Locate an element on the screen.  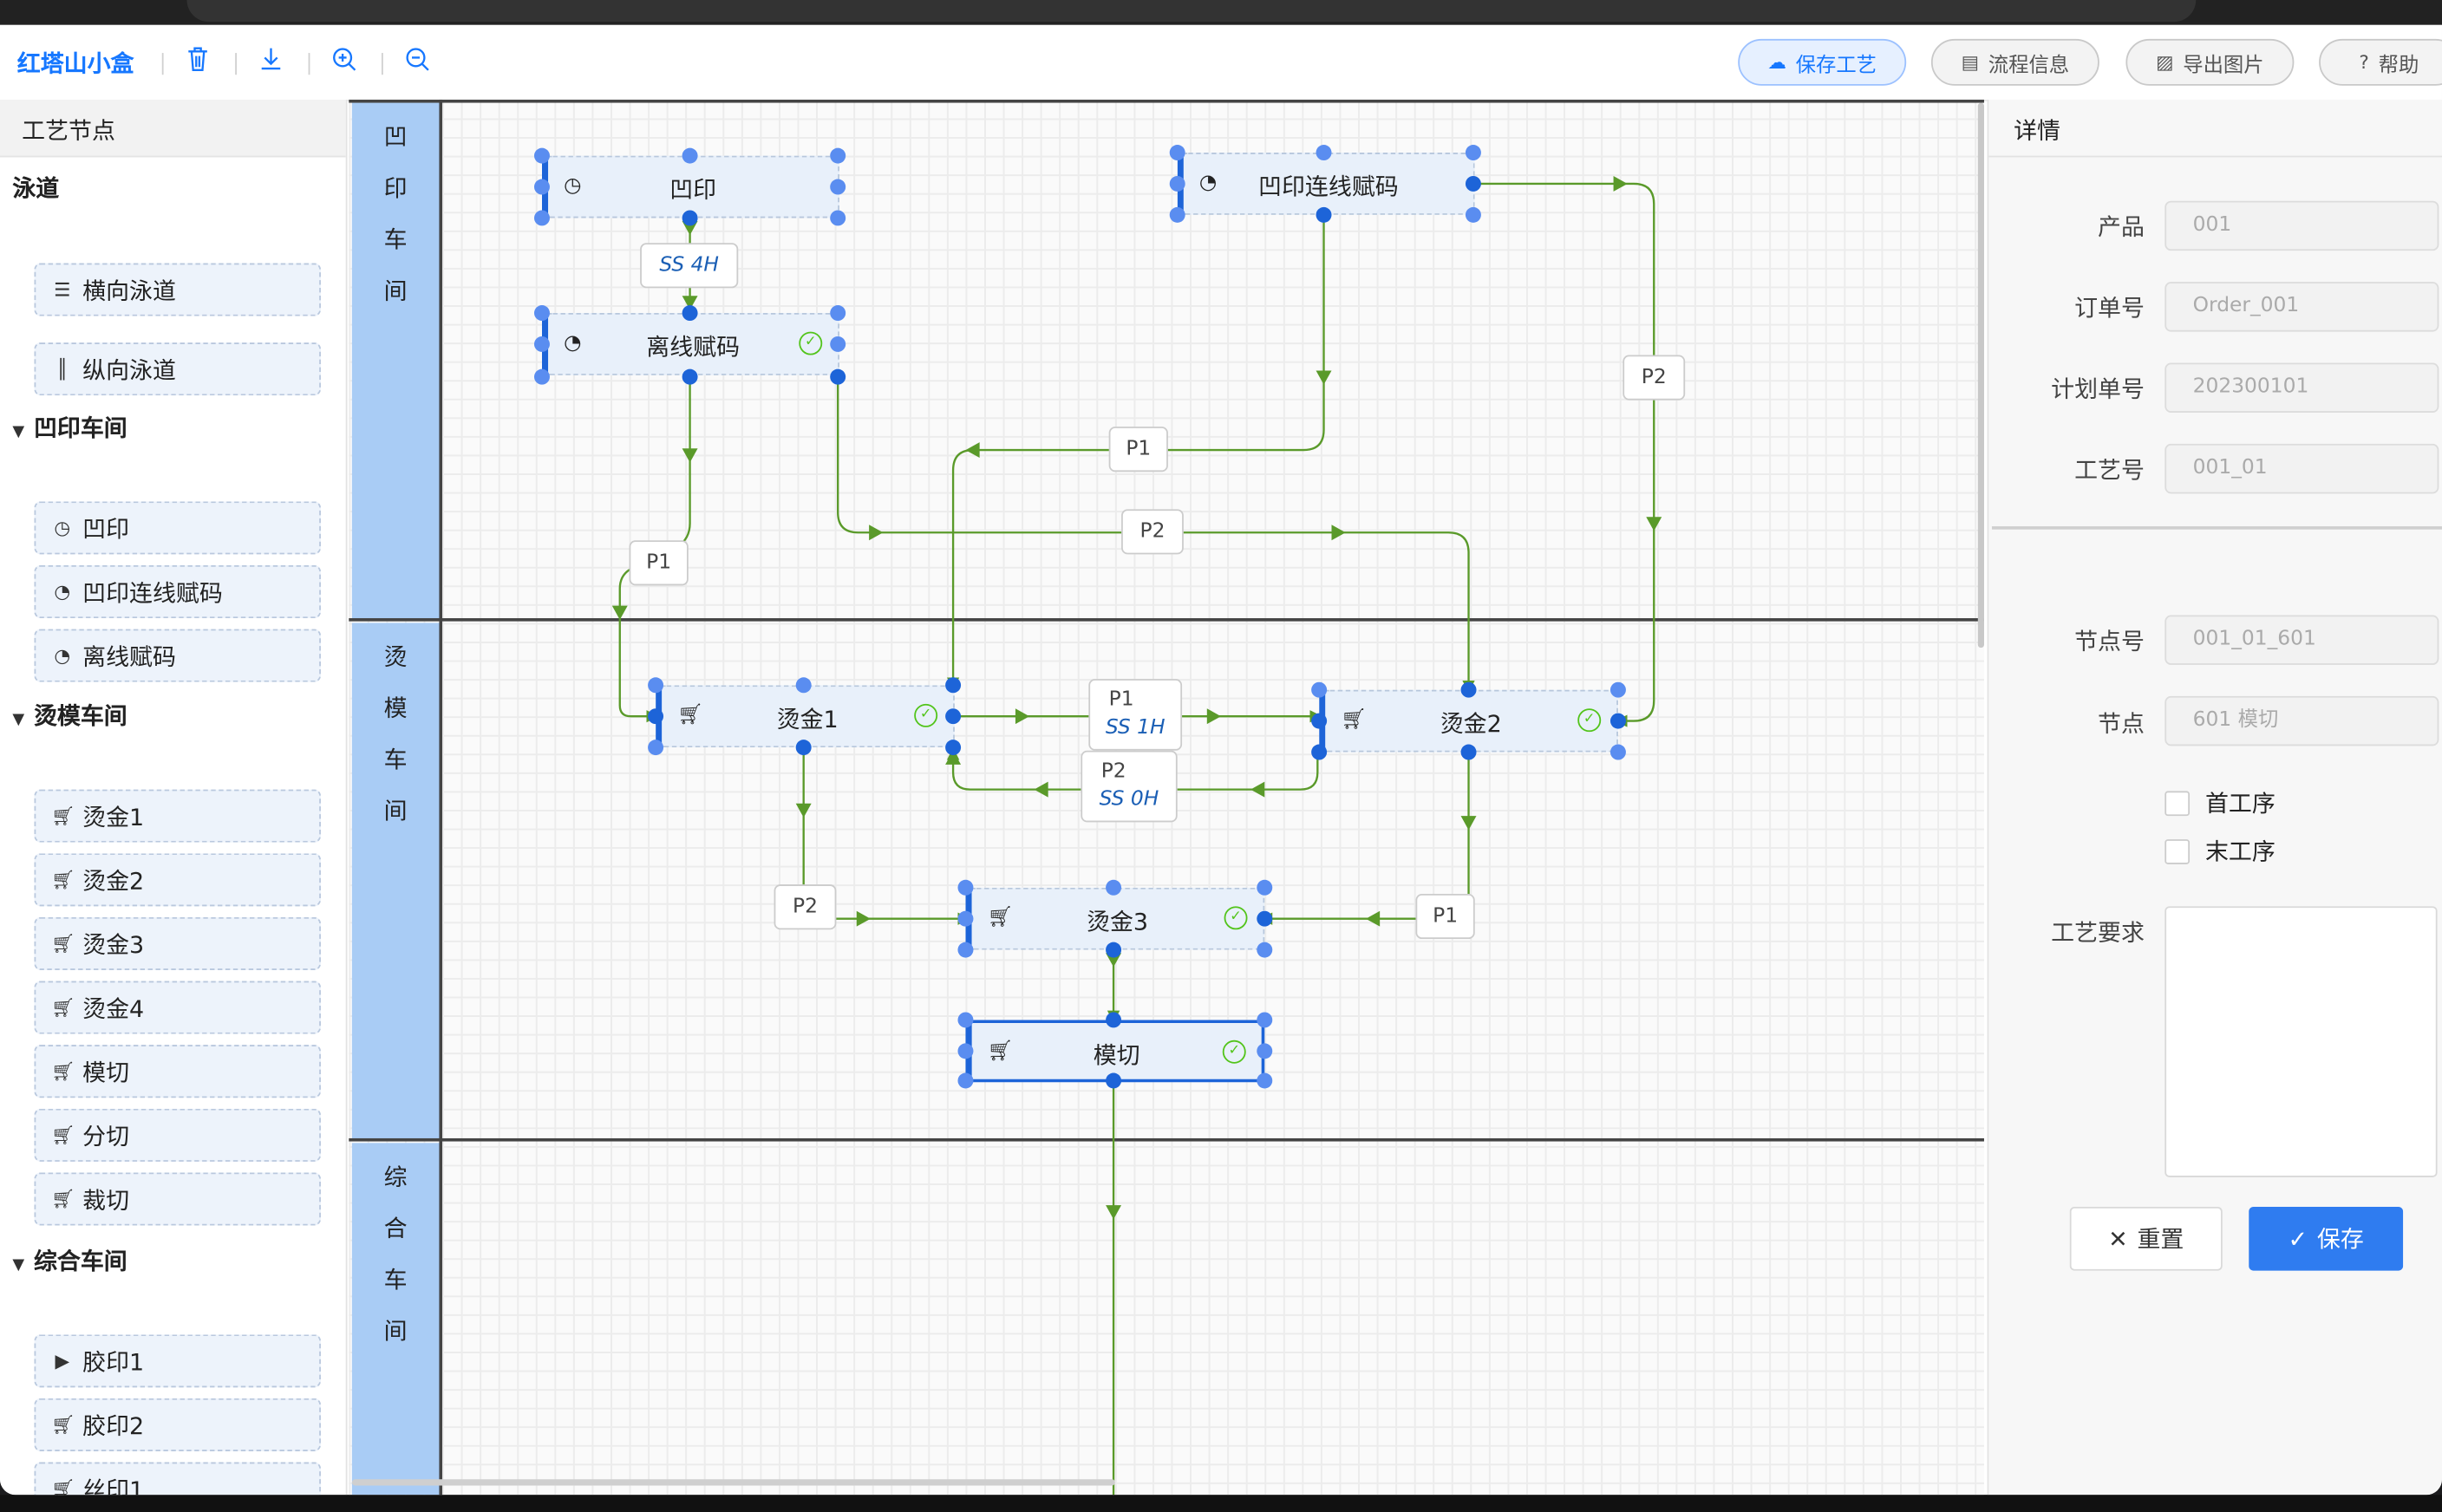
address-bar is located at coordinates (1191, 12).